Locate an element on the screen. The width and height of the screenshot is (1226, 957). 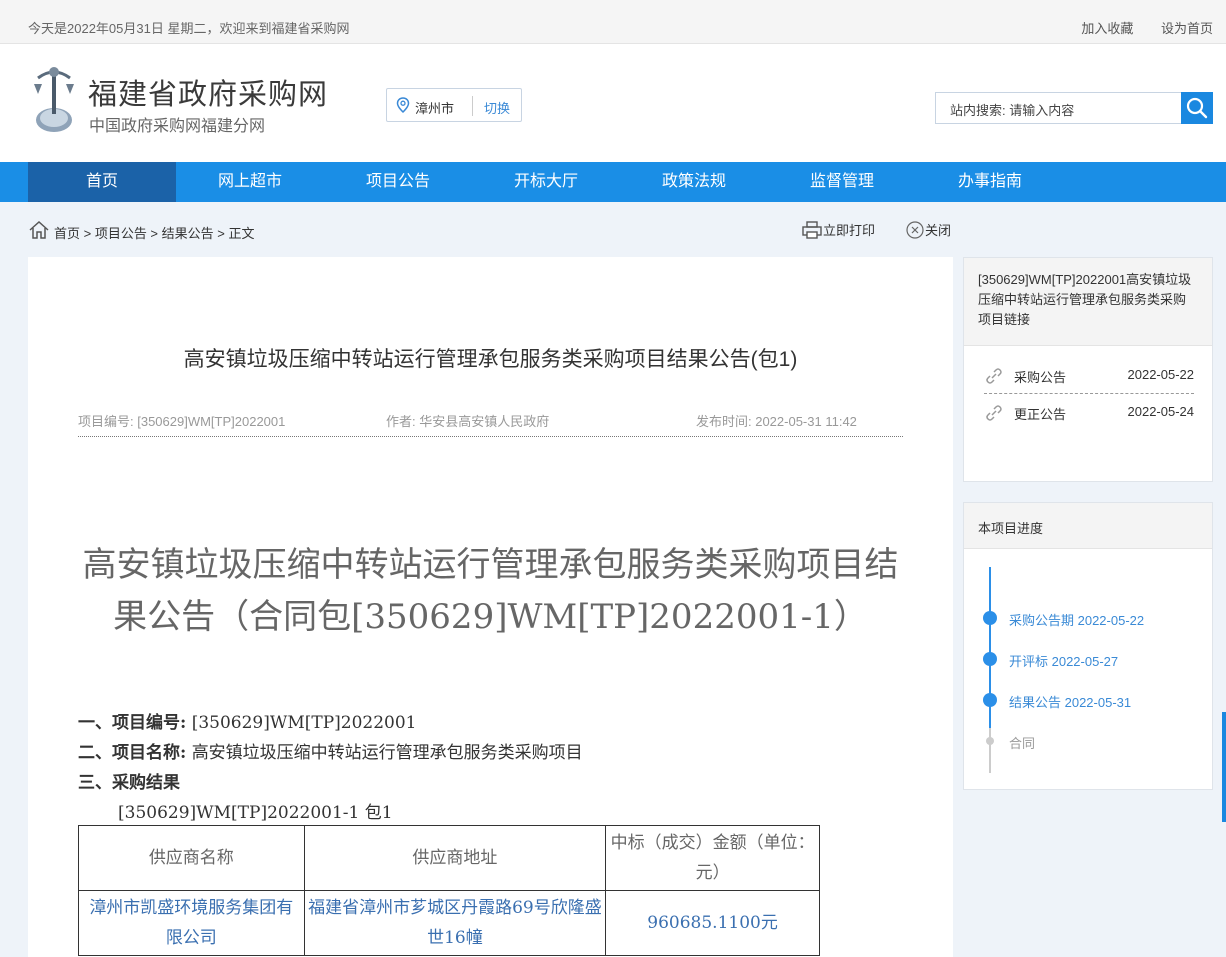
city-selector: 漳州市 切换 is located at coordinates (454, 105).